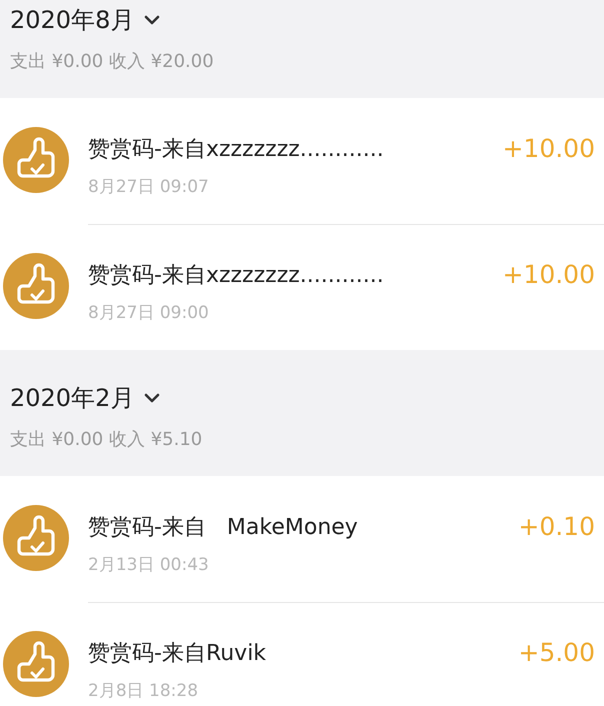  I want to click on transaction-amount: +0.10, so click(557, 527).